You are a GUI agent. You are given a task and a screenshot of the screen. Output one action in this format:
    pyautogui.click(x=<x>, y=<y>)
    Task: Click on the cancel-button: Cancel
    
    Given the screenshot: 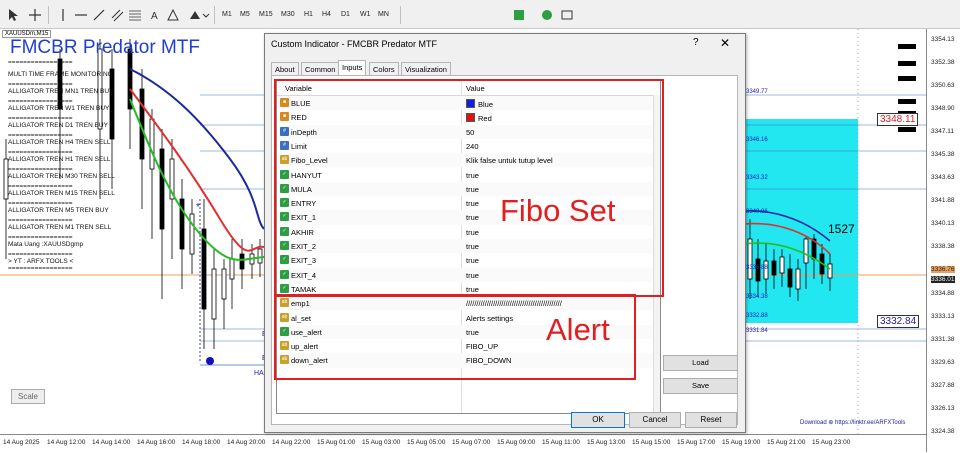 What is the action you would take?
    pyautogui.click(x=655, y=420)
    